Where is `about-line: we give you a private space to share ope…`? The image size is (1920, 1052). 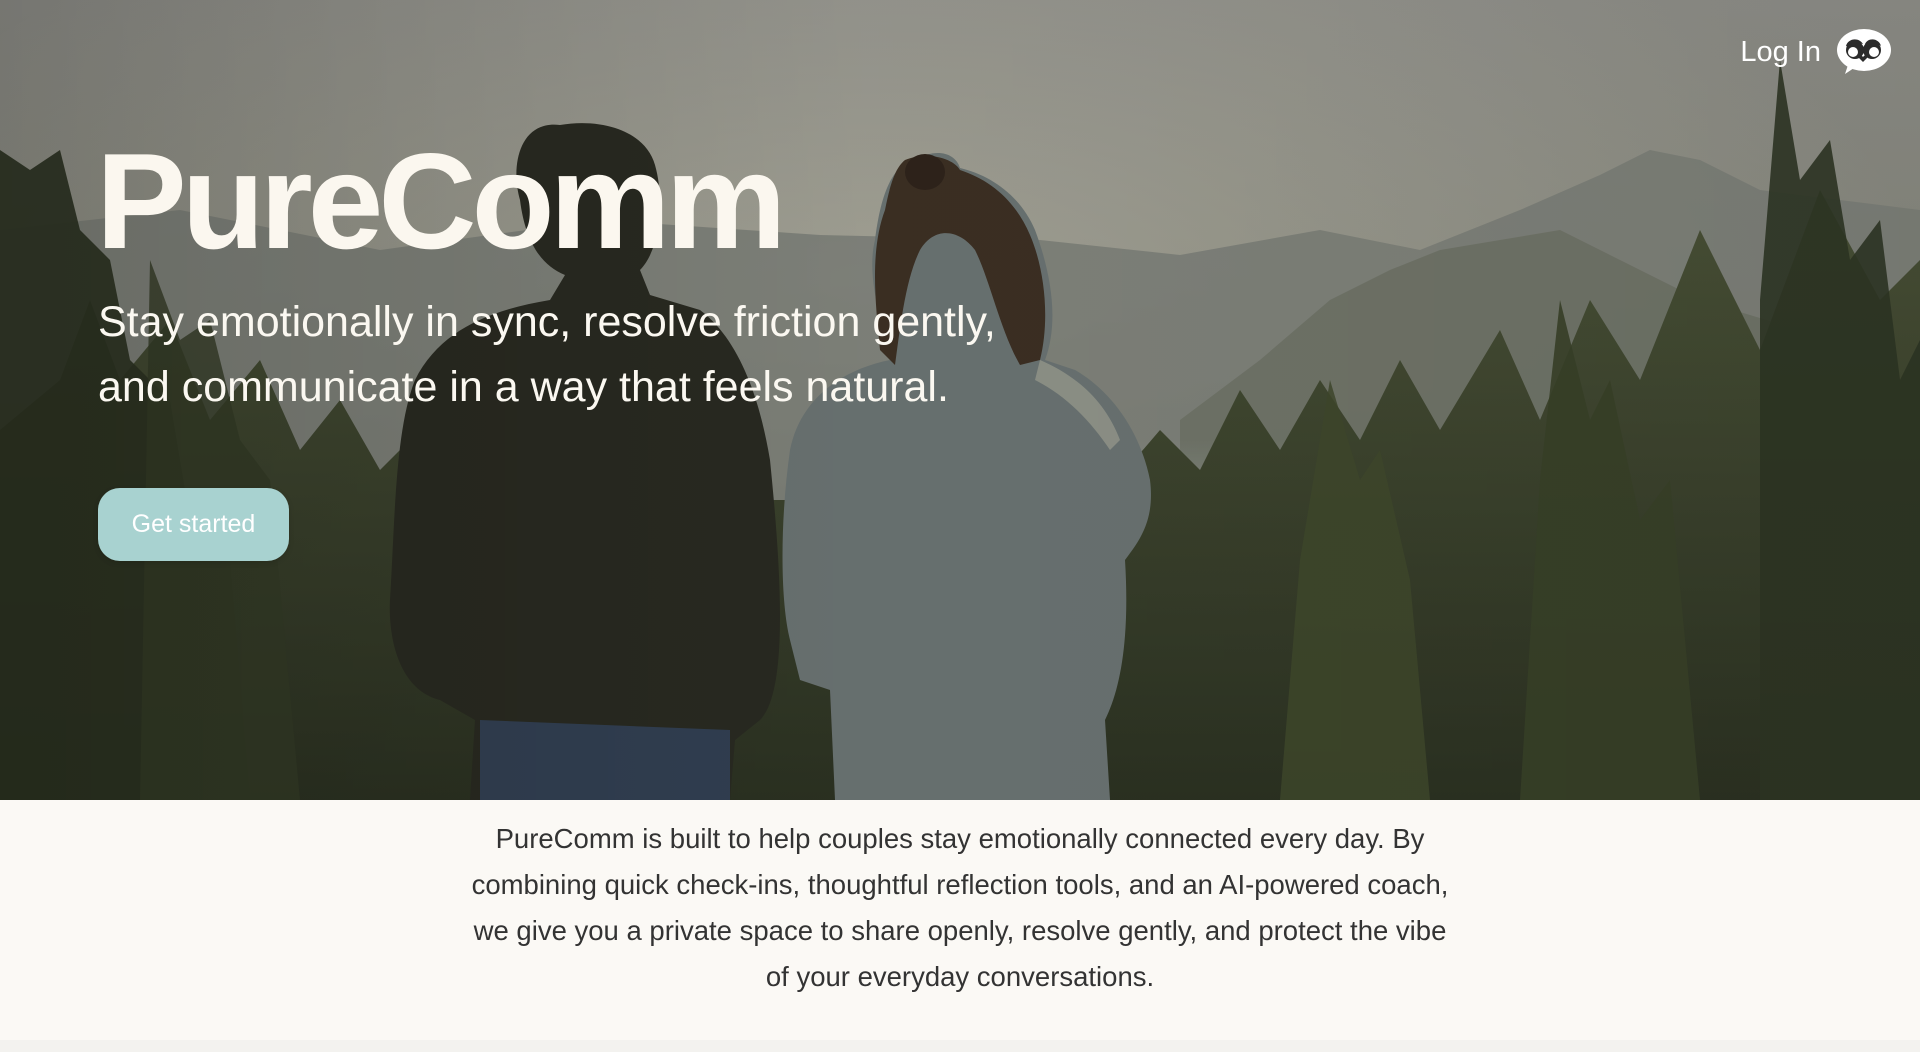
about-line: we give you a private space to share ope… is located at coordinates (960, 930).